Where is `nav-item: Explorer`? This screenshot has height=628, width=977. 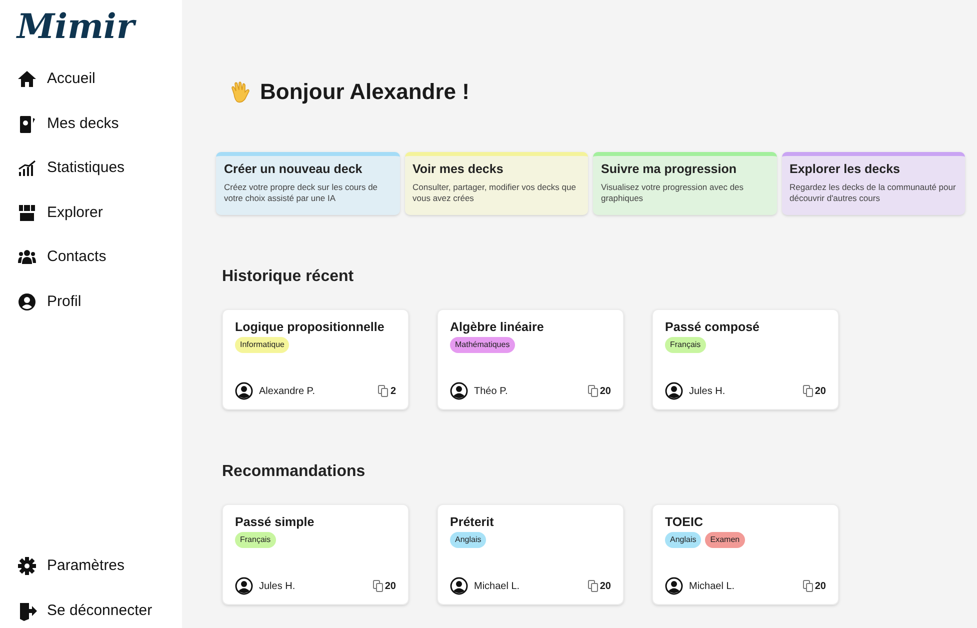
nav-item: Explorer is located at coordinates (99, 213).